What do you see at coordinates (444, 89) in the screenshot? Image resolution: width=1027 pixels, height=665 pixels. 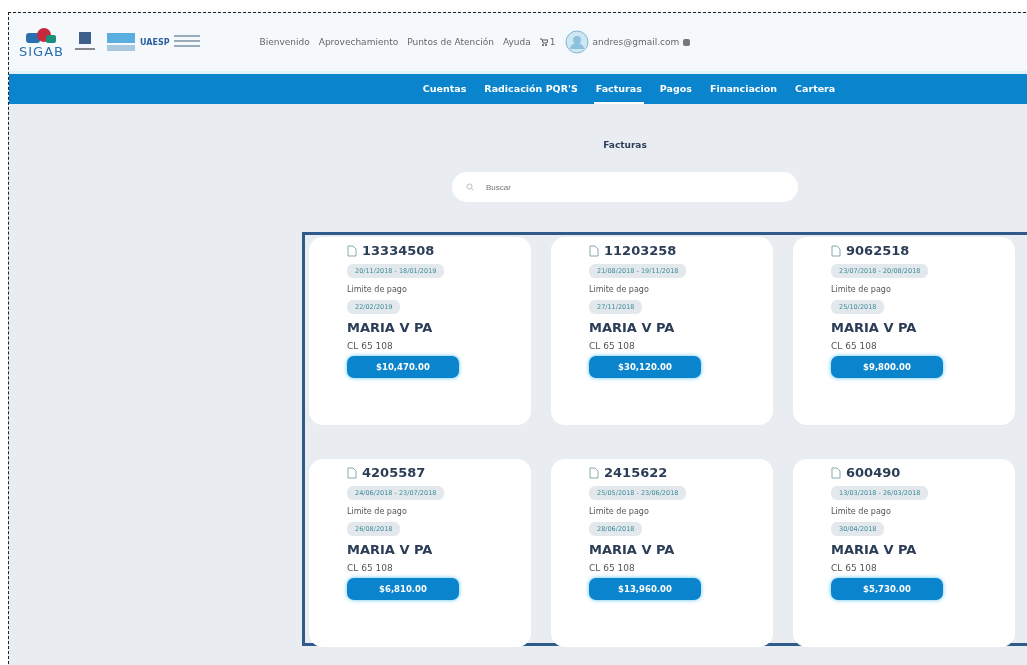 I see `nav-tab: Cuentas` at bounding box center [444, 89].